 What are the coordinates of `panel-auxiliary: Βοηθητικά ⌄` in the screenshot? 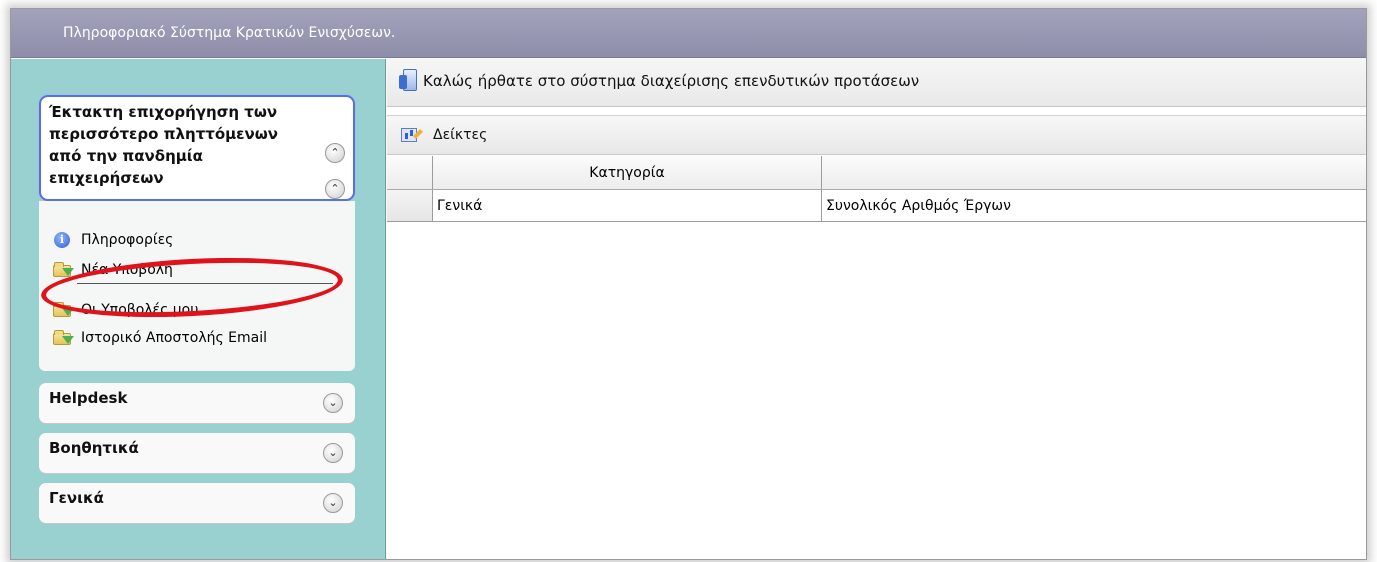 It's located at (197, 453).